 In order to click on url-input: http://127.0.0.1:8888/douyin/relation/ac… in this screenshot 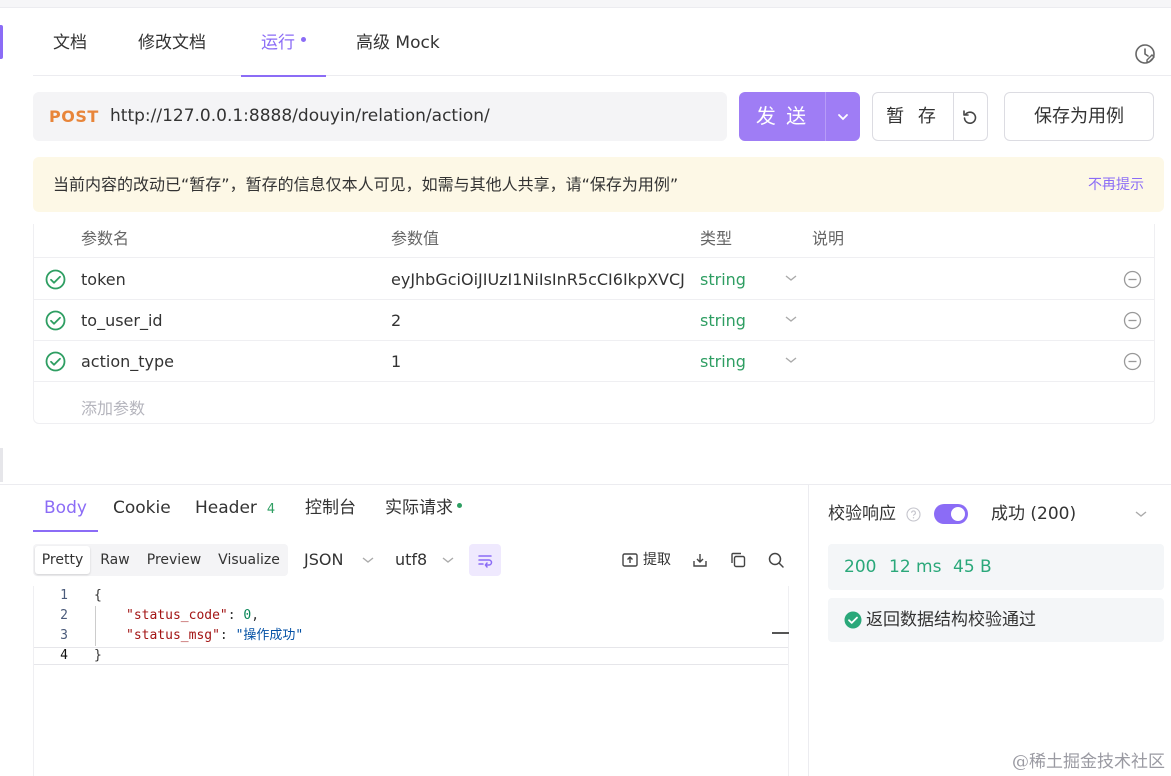, I will do `click(300, 116)`.